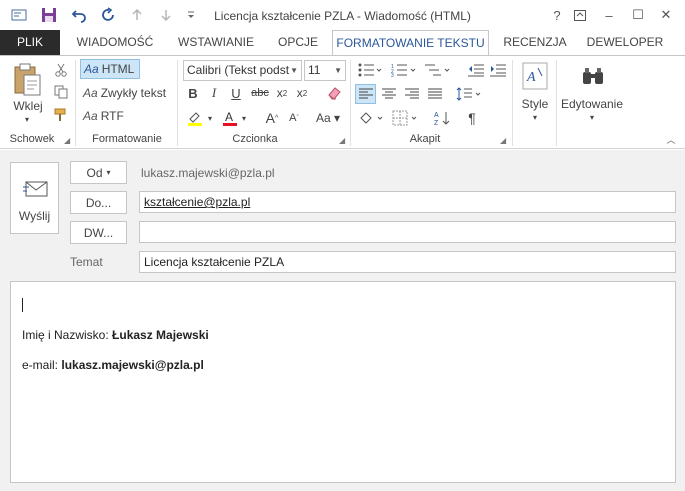 This screenshot has width=685, height=491. What do you see at coordinates (535, 104) in the screenshot?
I see `styles-button: Style` at bounding box center [535, 104].